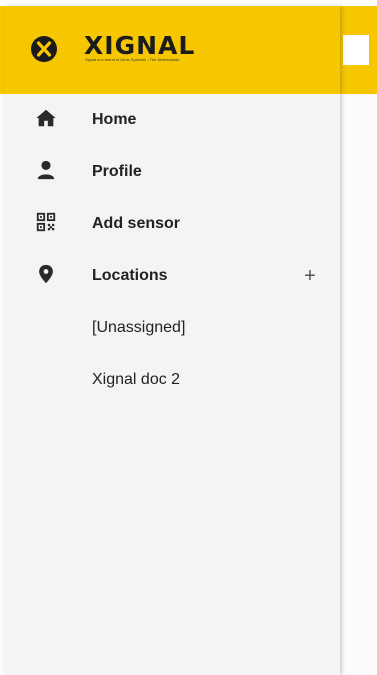  I want to click on app-header-action, so click(356, 50).